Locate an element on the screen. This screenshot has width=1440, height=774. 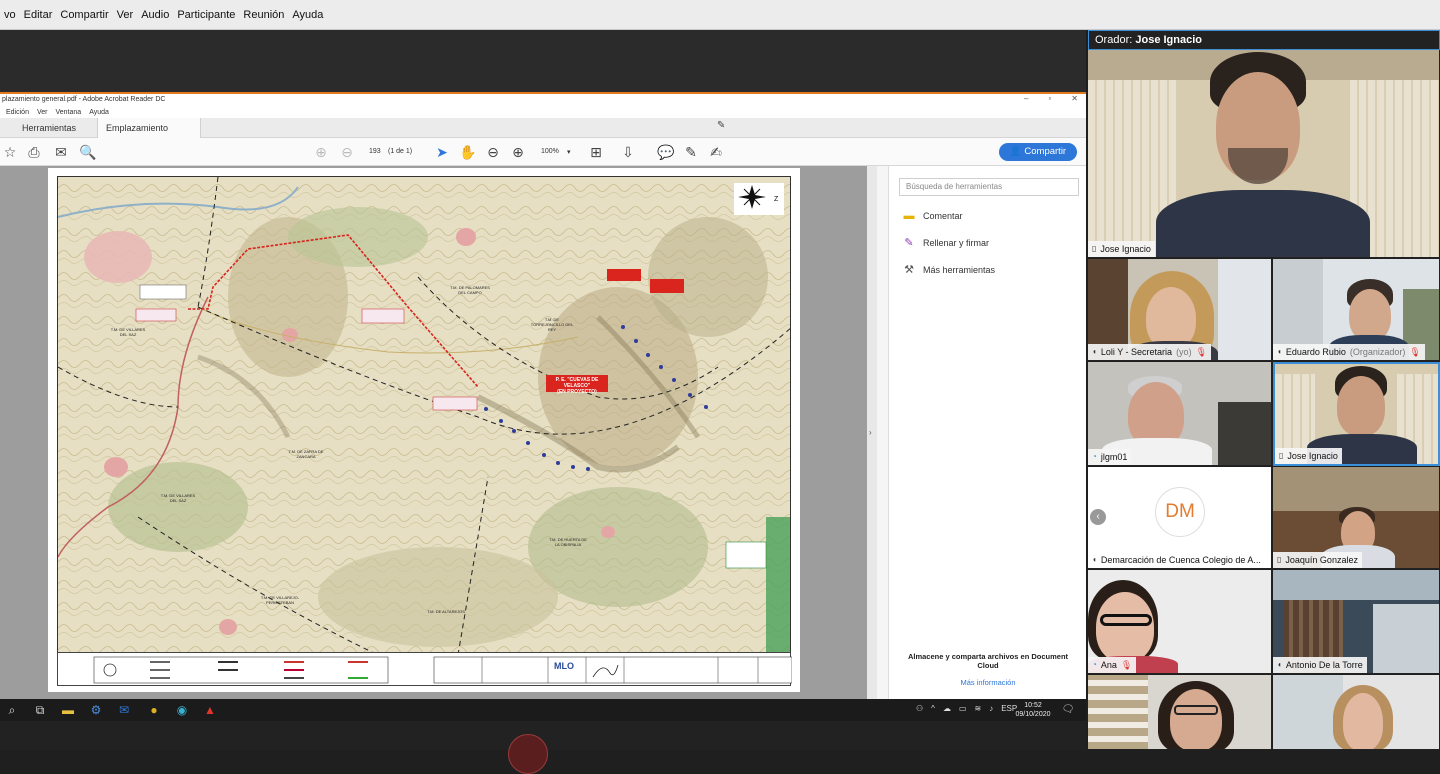
participant-tile: ◖ Antonio De la Torre is located at coordinates (1356, 622).